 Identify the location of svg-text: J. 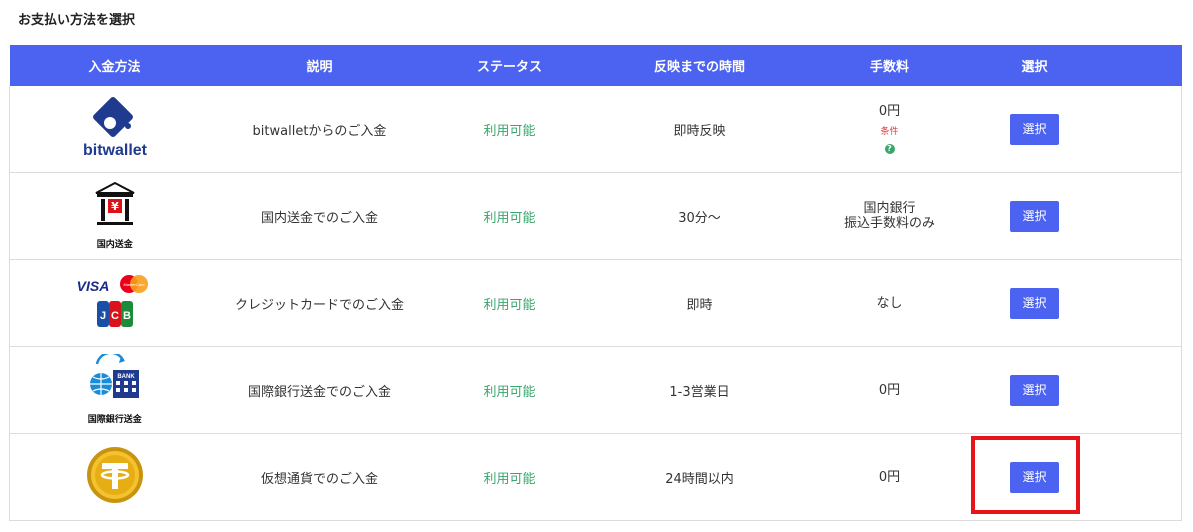
(103, 316).